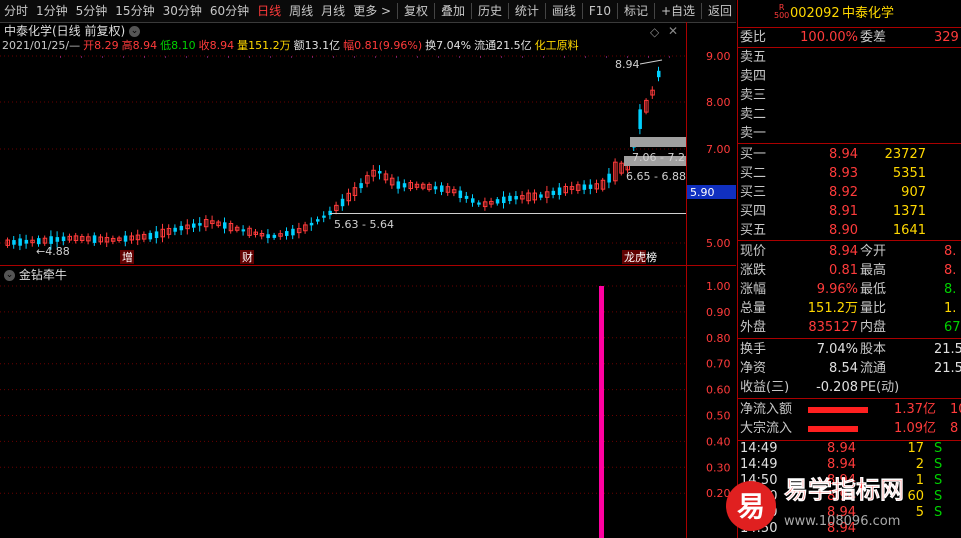 The width and height of the screenshot is (961, 538). I want to click on chevron-down-icon: ⌄, so click(135, 31).